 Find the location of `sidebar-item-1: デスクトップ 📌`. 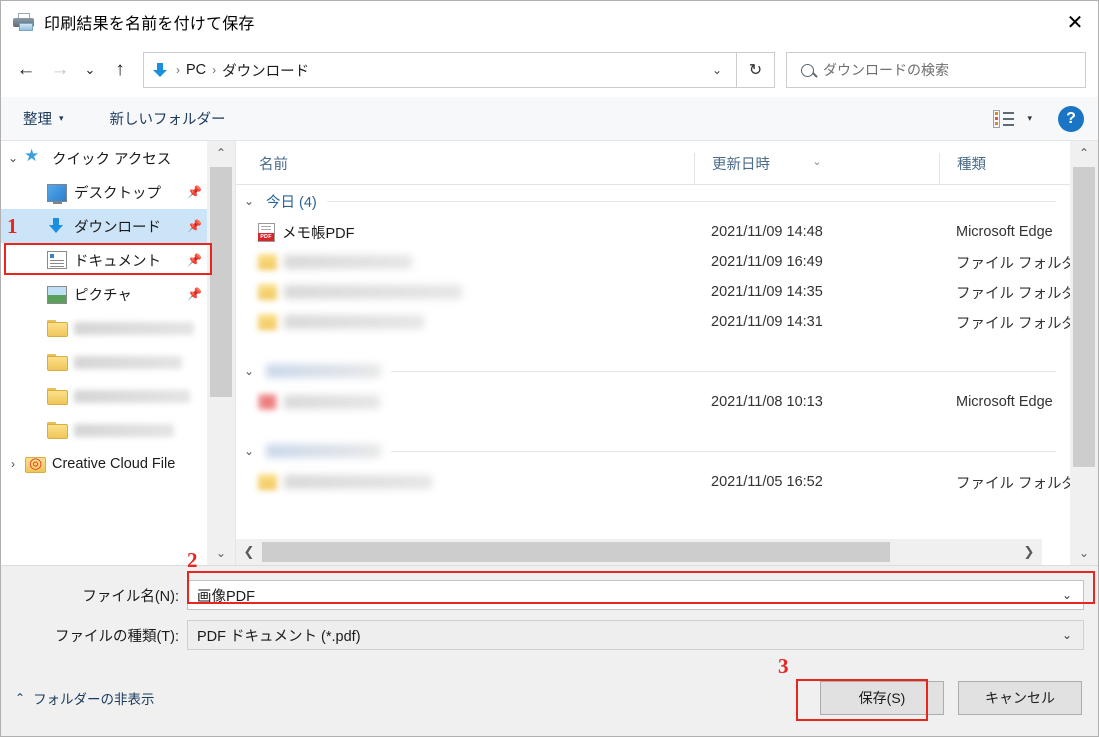

sidebar-item-1: デスクトップ 📌 is located at coordinates (104, 192).